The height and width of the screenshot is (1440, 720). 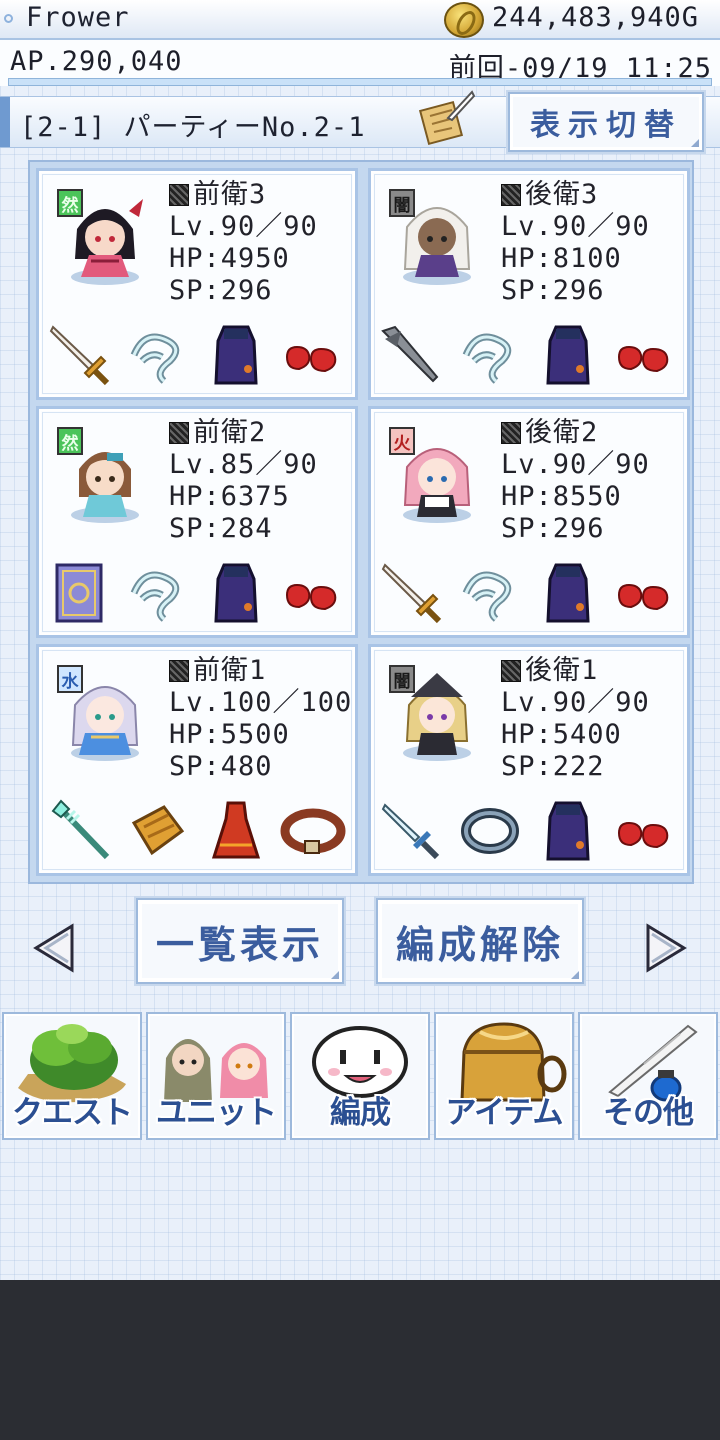 I want to click on unit-level: Lv.100／100, so click(x=261, y=702).